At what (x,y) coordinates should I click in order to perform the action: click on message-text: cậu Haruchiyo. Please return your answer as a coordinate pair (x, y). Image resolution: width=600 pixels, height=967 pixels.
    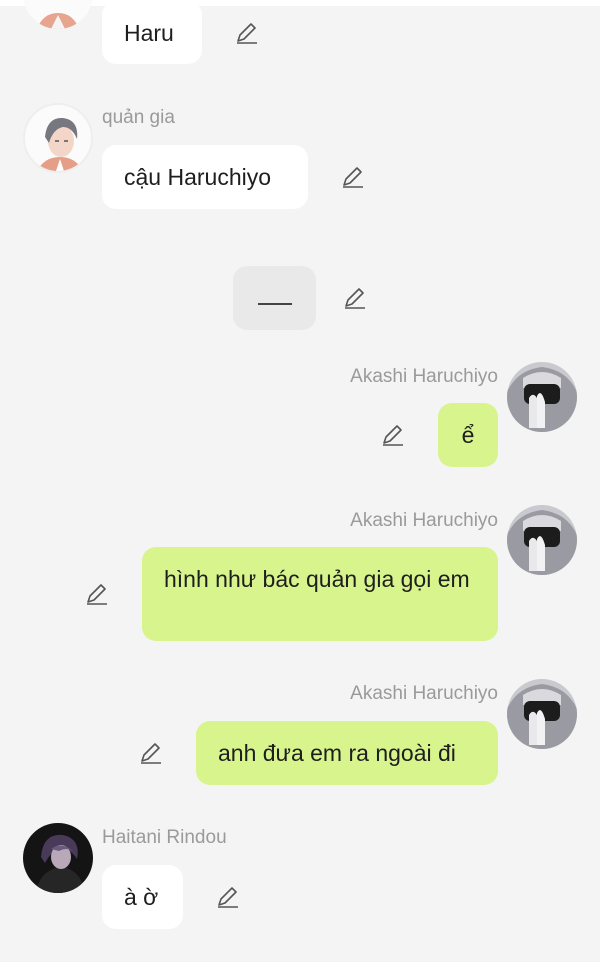
    Looking at the image, I should click on (198, 177).